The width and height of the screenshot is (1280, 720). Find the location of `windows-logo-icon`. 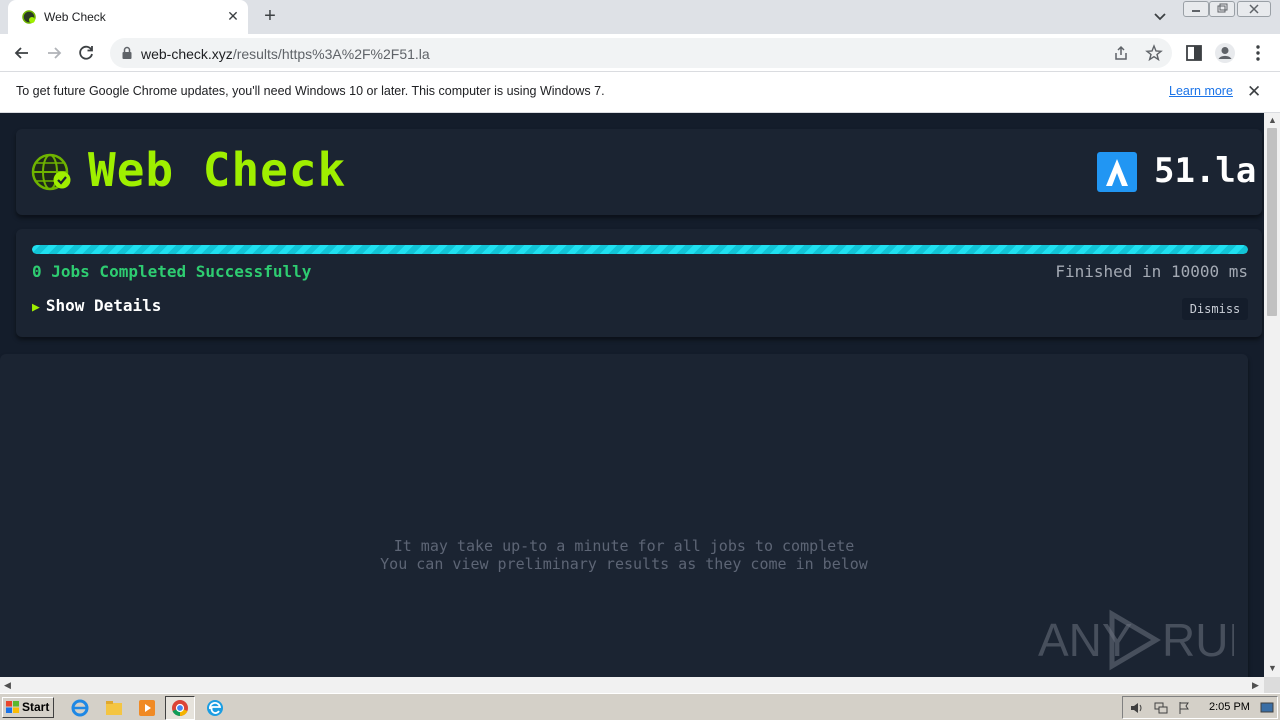

windows-logo-icon is located at coordinates (12, 707).